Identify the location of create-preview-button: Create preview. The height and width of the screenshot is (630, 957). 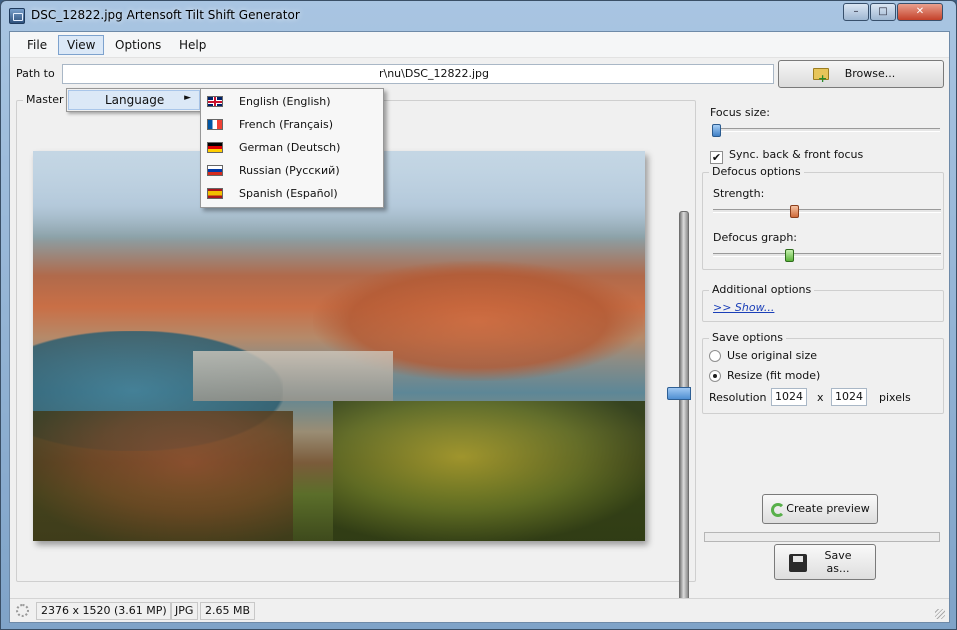
(820, 509).